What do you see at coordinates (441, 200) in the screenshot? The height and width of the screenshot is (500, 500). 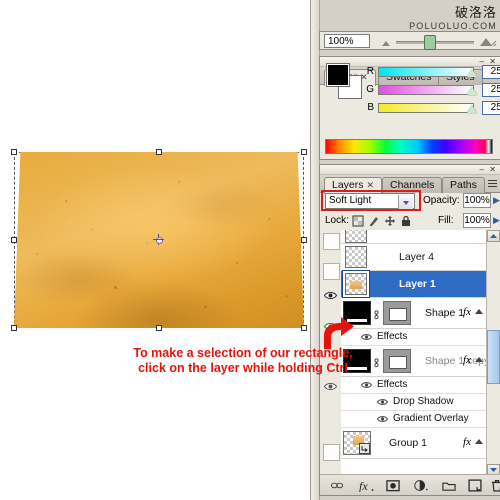 I see `opacity-label: Opacity:` at bounding box center [441, 200].